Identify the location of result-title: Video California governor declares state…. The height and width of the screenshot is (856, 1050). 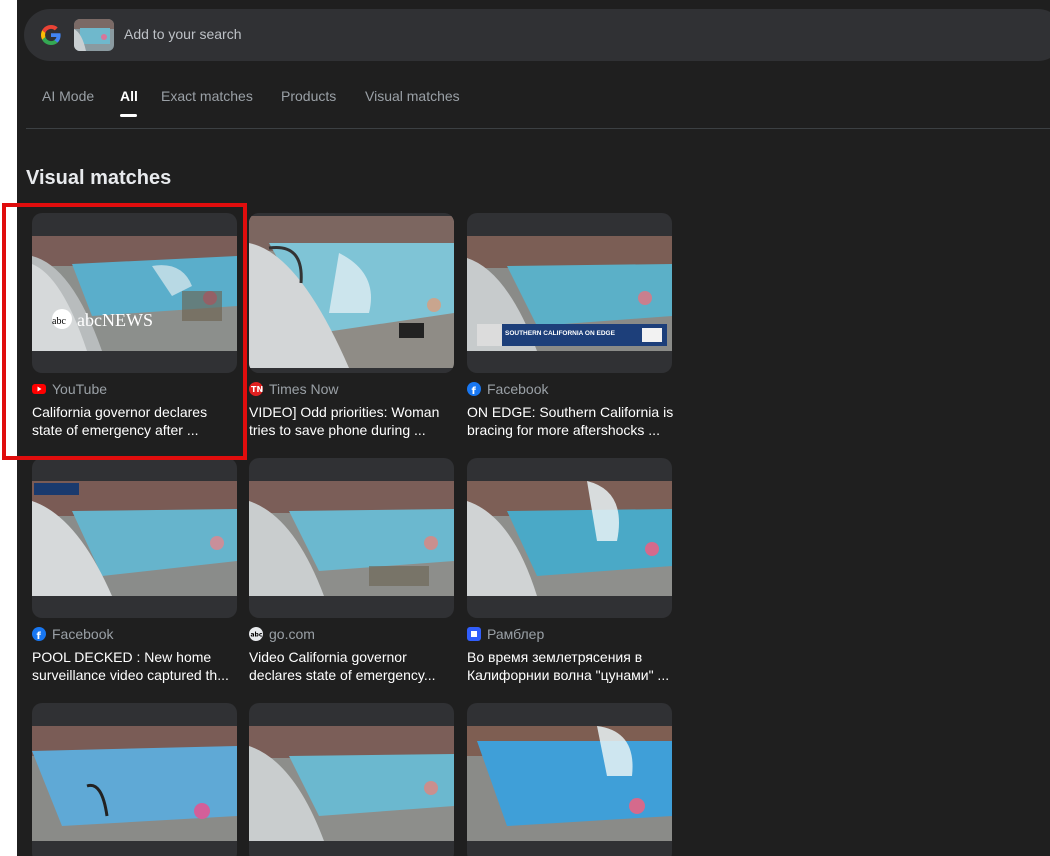
(354, 666).